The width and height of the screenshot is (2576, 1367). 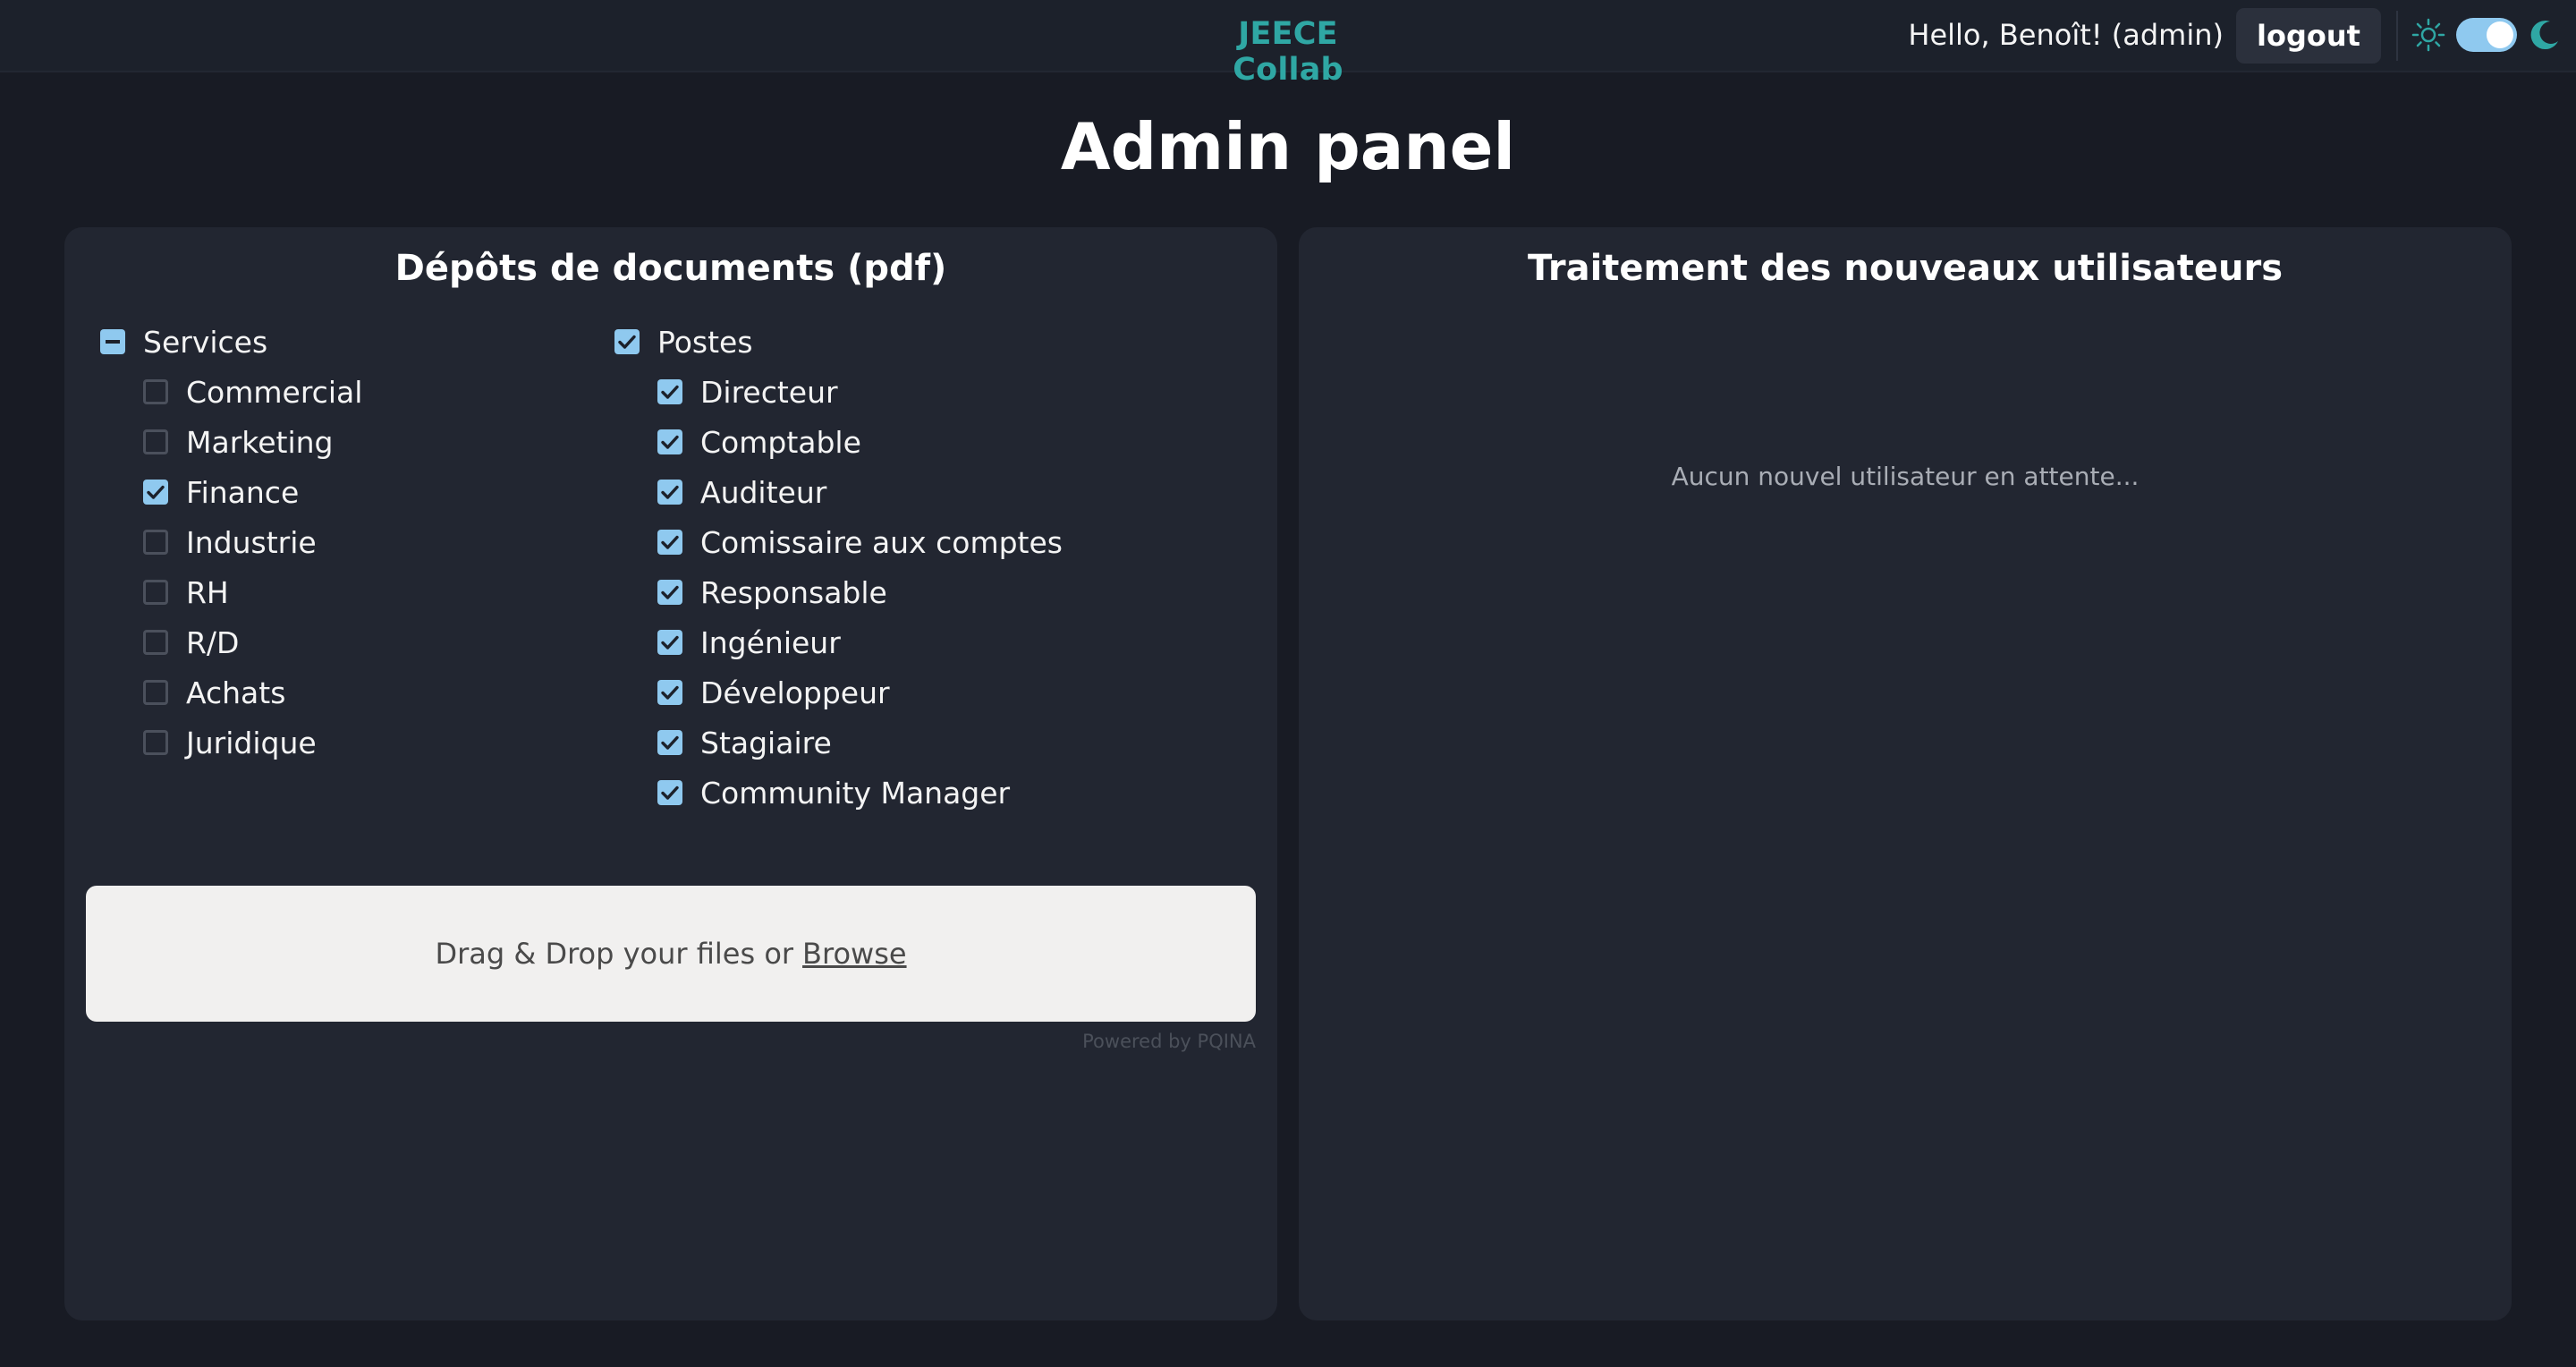 I want to click on poste-item-label: Responsable, so click(x=793, y=592).